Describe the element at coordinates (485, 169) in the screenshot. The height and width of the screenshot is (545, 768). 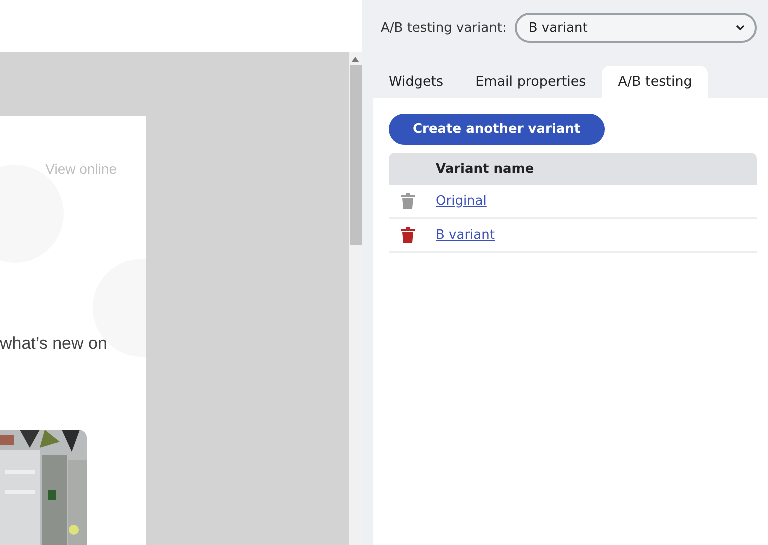
I see `column-header: Variant name` at that location.